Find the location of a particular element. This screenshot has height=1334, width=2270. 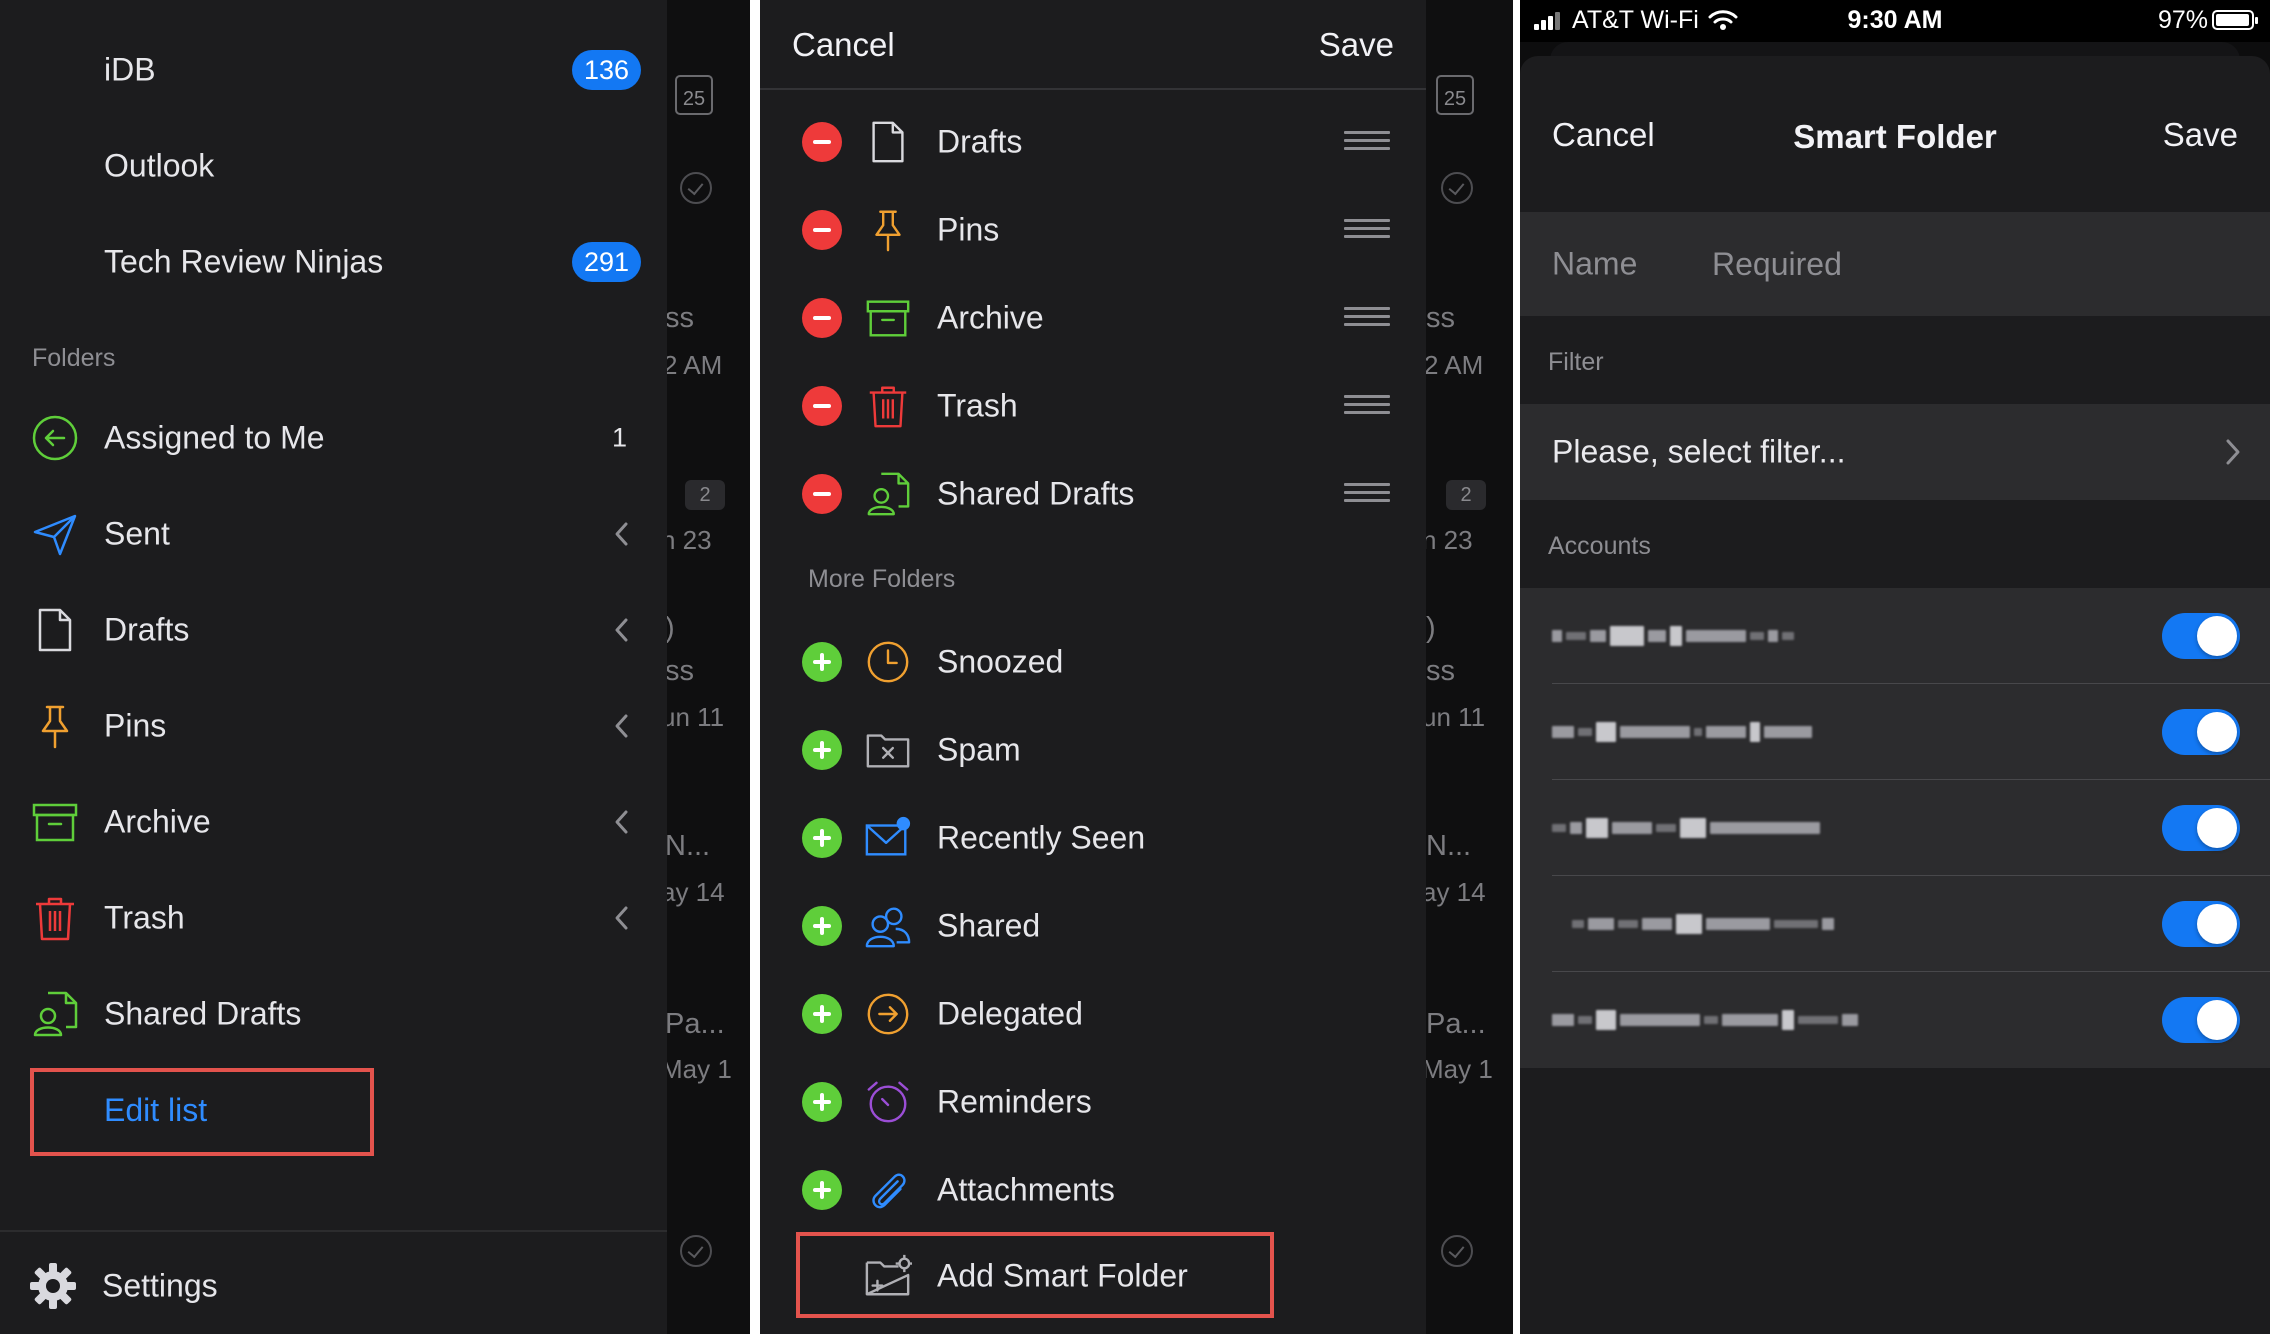

account-name: Outlook is located at coordinates (159, 165).